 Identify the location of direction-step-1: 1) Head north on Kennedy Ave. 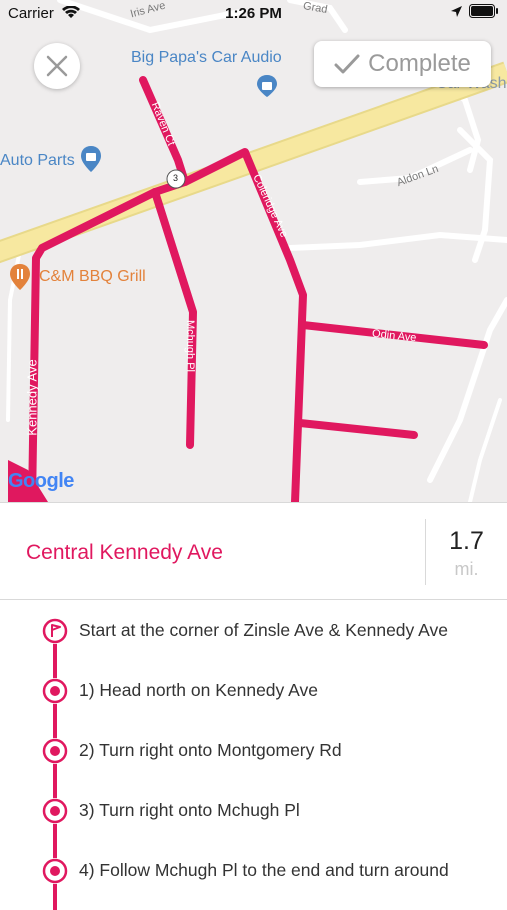
(253, 690).